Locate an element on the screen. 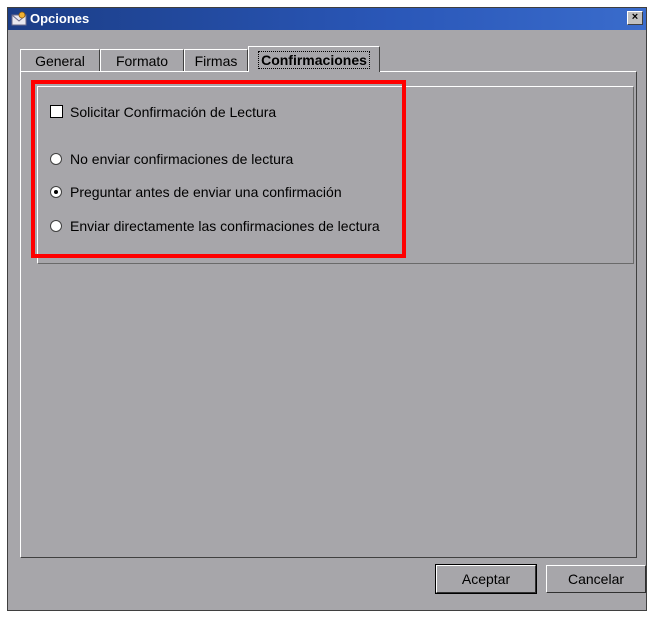 Image resolution: width=654 pixels, height=619 pixels. request-receipt-label: Solicitar Confirmación de Lectura is located at coordinates (173, 112).